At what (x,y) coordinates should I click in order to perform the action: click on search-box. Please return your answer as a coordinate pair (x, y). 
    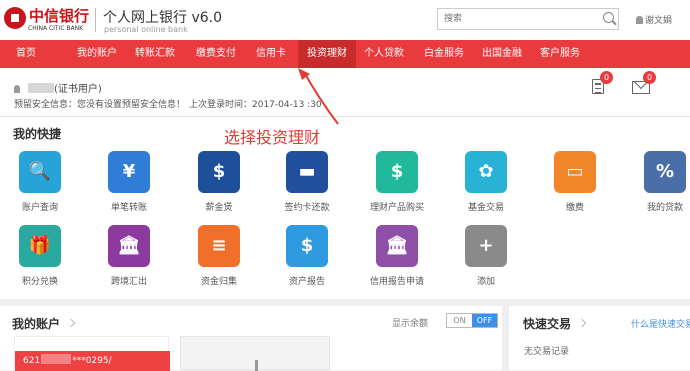
    Looking at the image, I should click on (528, 19).